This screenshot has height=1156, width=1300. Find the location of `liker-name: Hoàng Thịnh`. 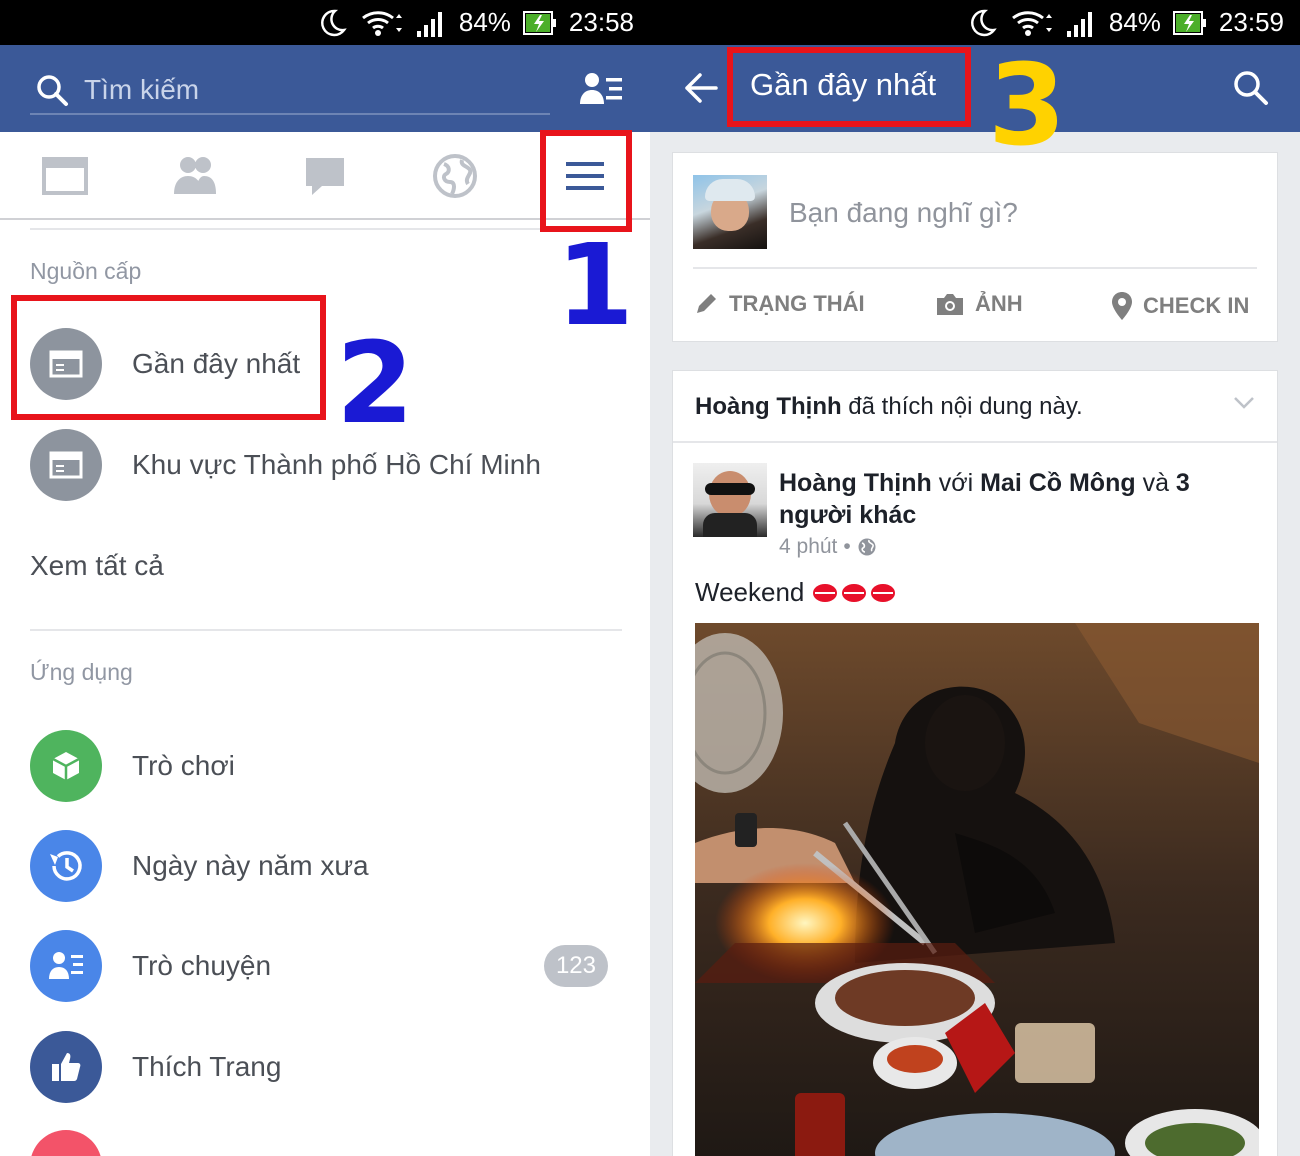

liker-name: Hoàng Thịnh is located at coordinates (768, 406).